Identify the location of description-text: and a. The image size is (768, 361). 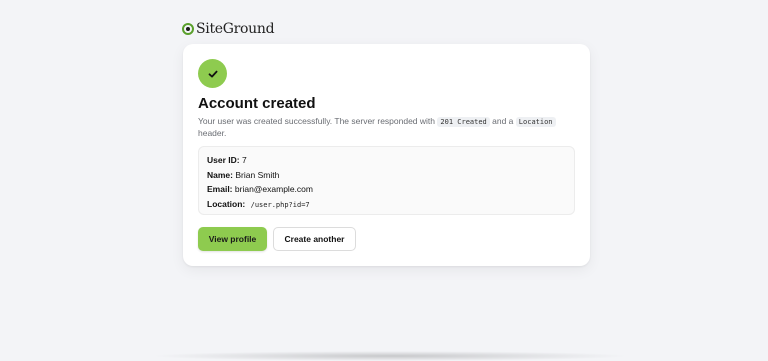
(503, 121).